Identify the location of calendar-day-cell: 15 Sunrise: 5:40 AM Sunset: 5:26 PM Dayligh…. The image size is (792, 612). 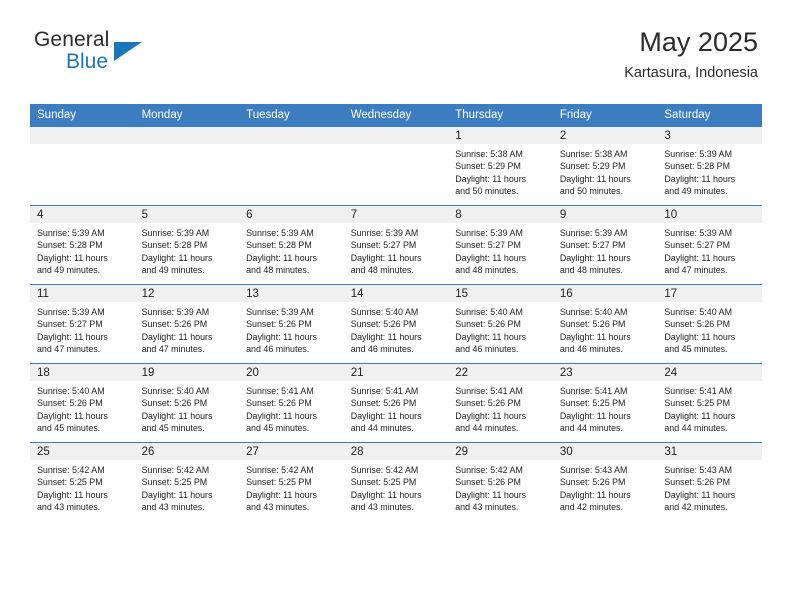
(500, 324).